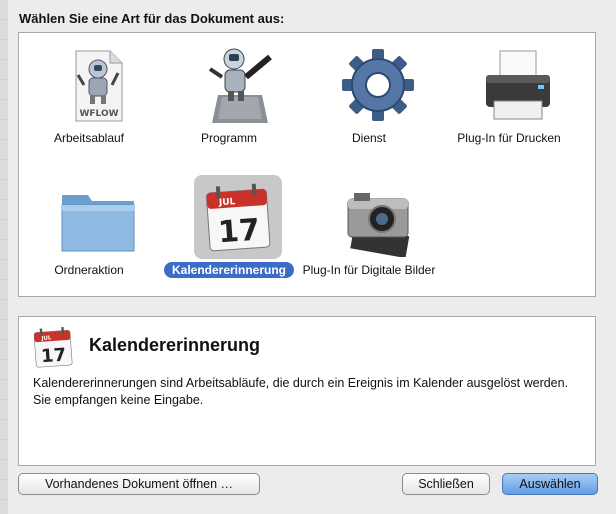 The width and height of the screenshot is (616, 514). What do you see at coordinates (175, 345) in the screenshot?
I see `description-title: Kalendererinnerung` at bounding box center [175, 345].